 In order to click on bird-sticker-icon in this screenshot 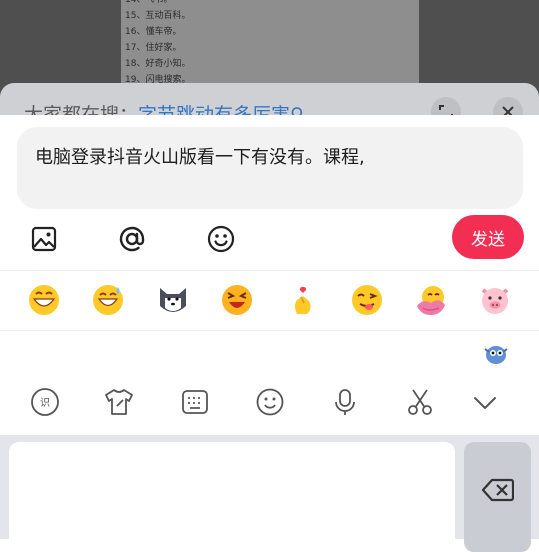, I will do `click(496, 355)`.